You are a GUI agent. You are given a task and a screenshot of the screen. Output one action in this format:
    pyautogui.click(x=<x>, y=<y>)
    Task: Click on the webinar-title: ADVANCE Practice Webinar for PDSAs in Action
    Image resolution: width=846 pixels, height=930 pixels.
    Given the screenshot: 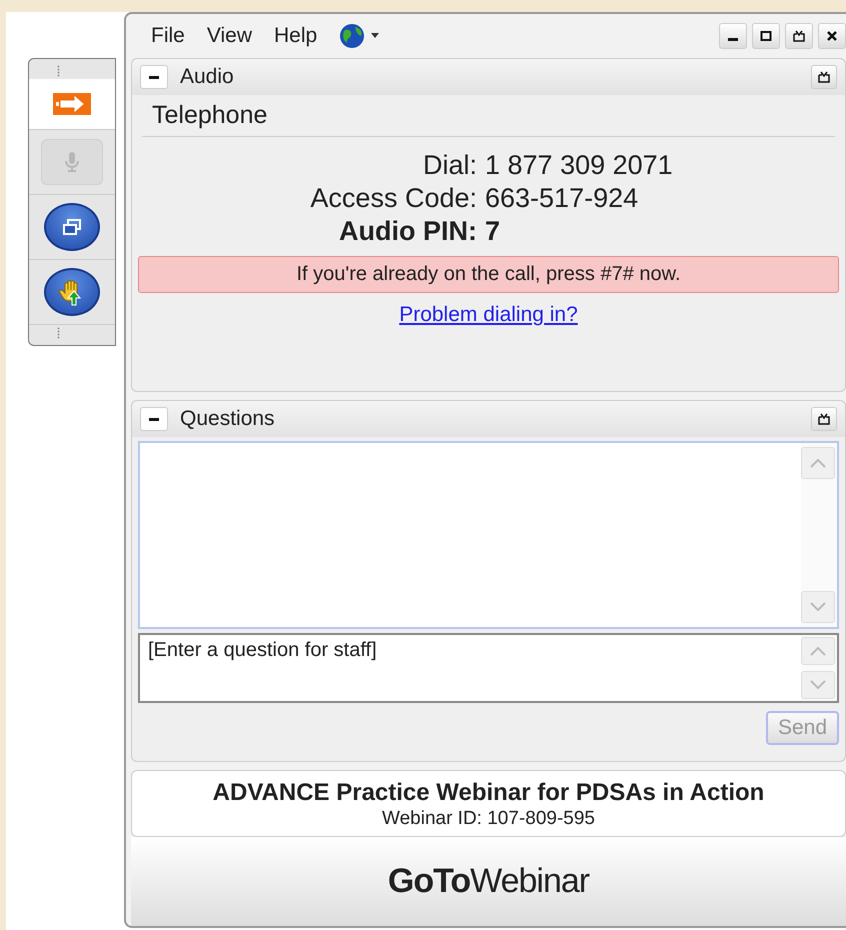 What is the action you would take?
    pyautogui.click(x=489, y=793)
    